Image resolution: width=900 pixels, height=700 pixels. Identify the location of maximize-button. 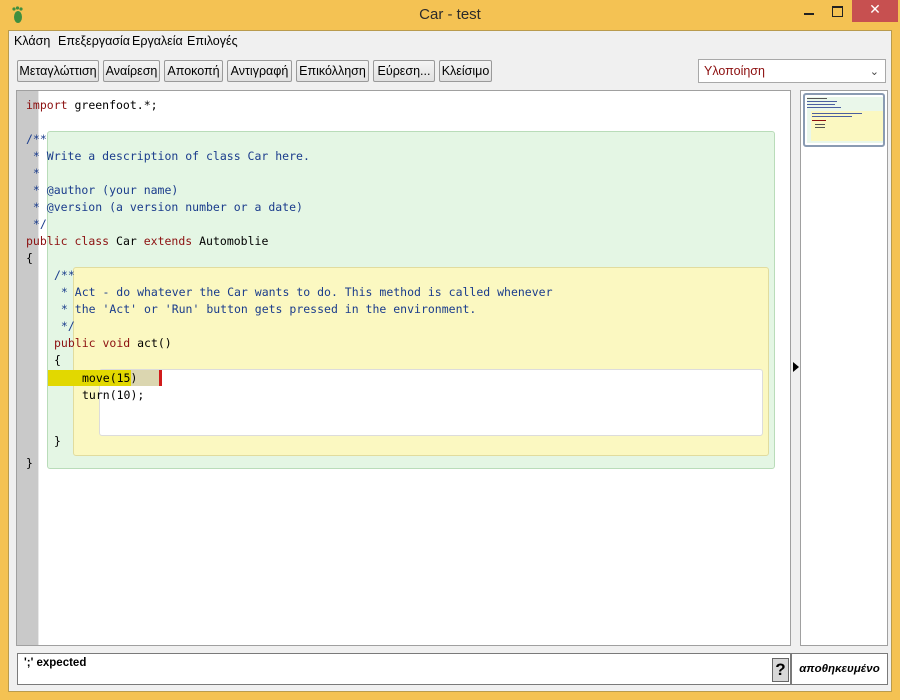
(838, 11).